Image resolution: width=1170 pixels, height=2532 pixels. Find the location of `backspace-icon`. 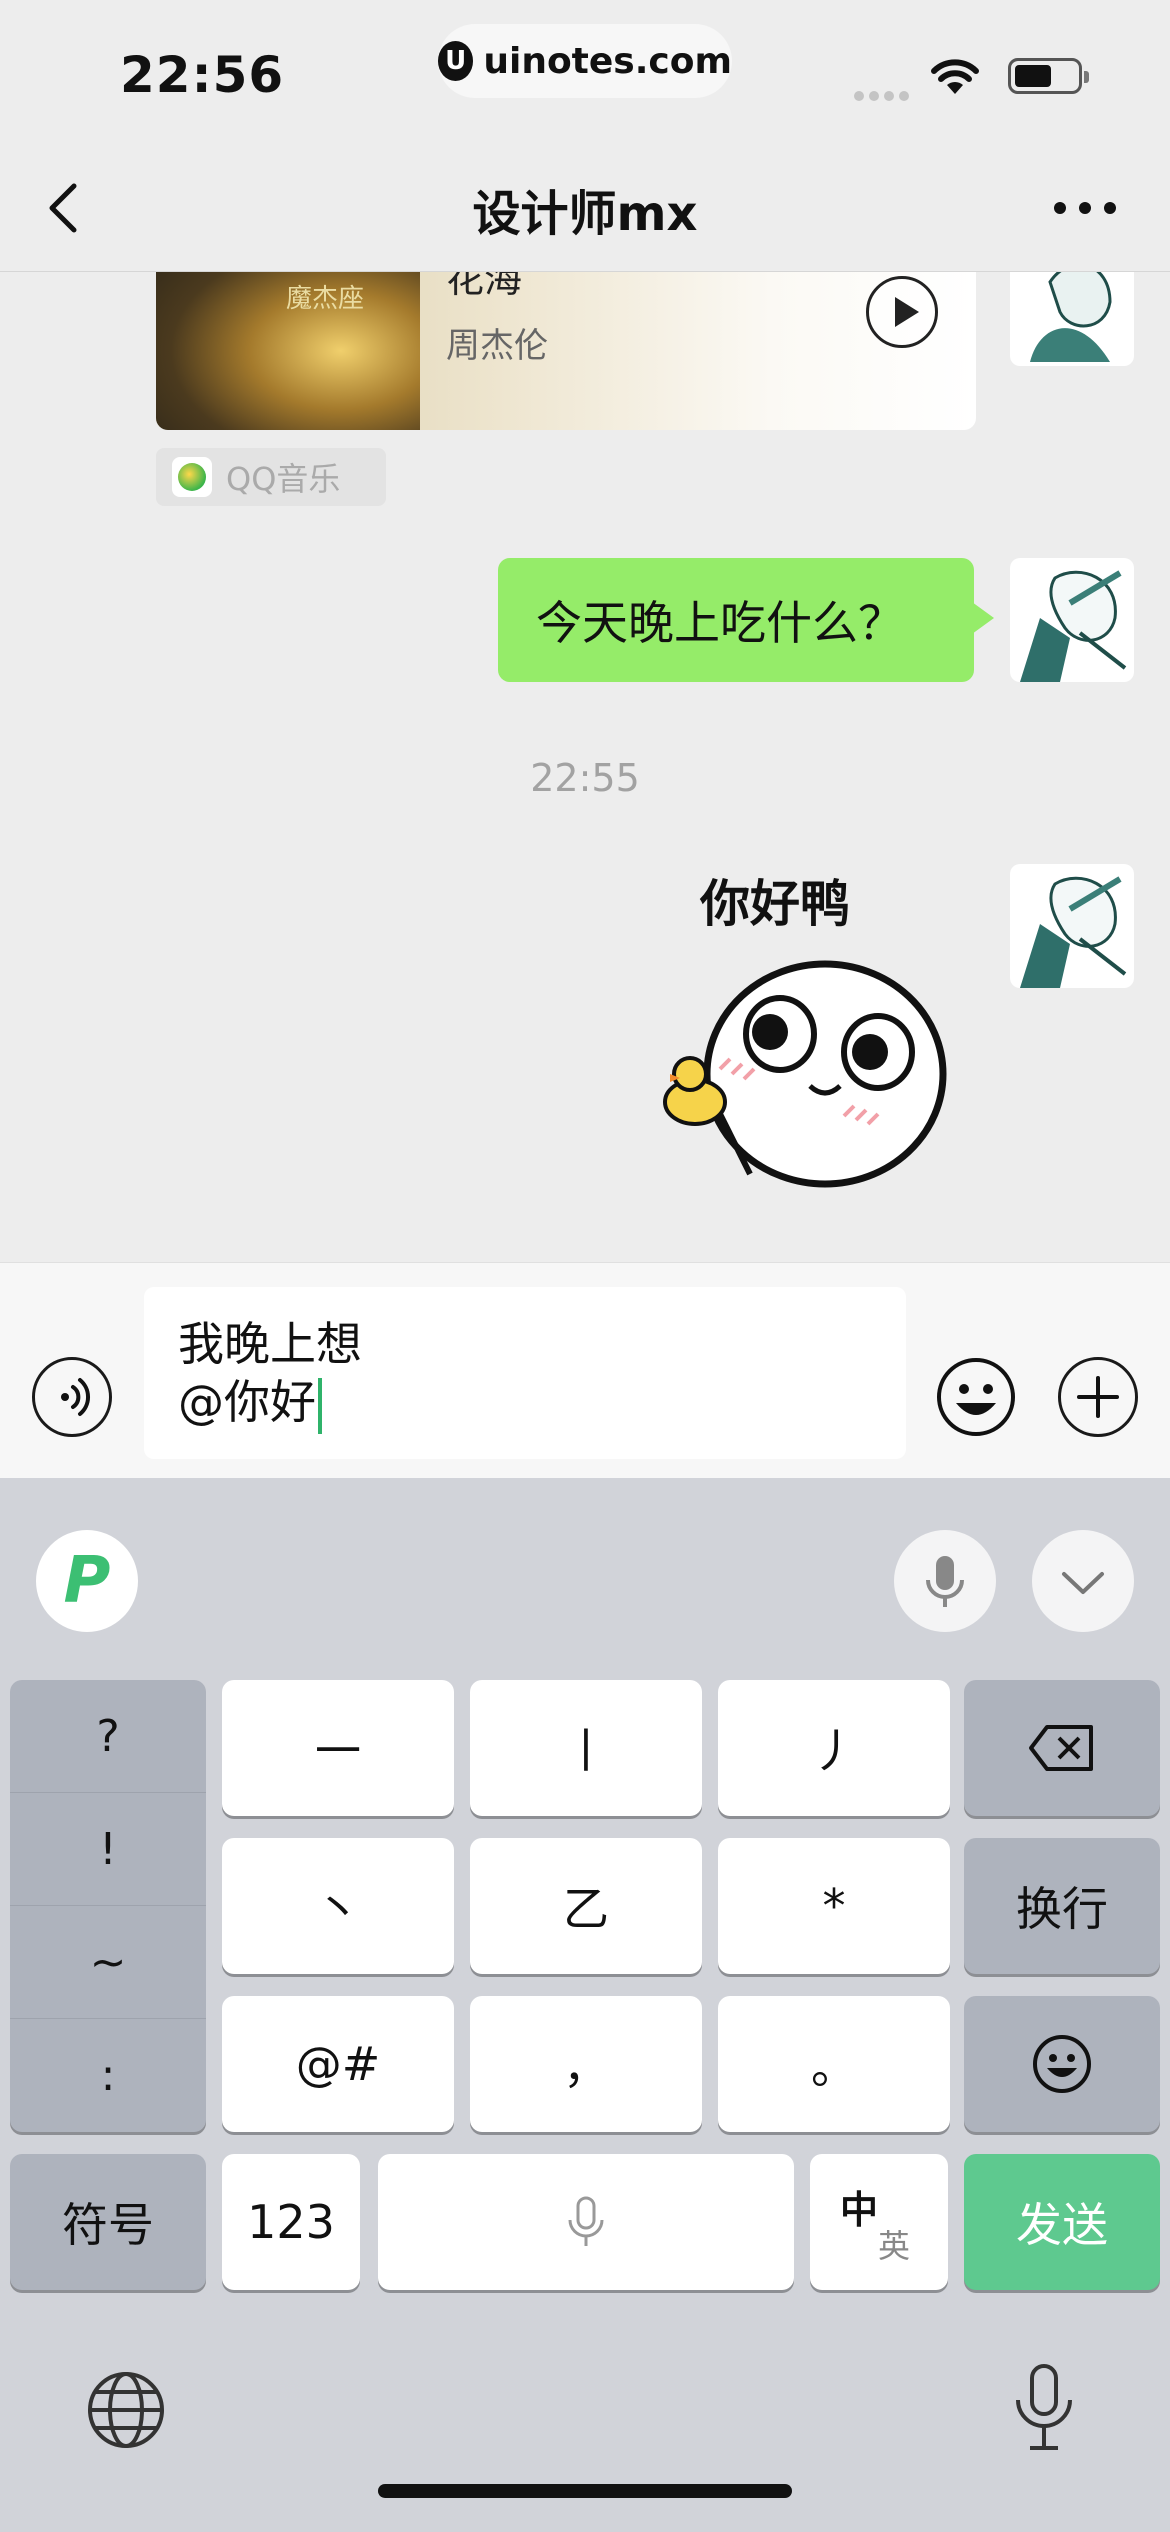

backspace-icon is located at coordinates (1061, 1748).